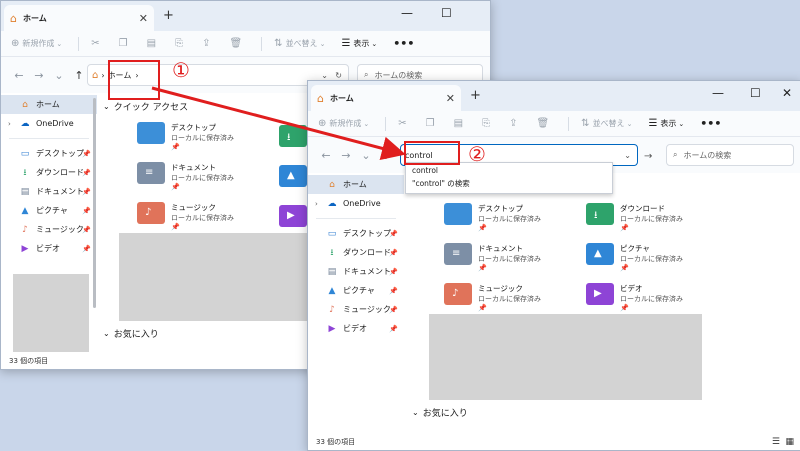 Image resolution: width=800 pixels, height=451 pixels. I want to click on arrow-overlay, so click(278, 123).